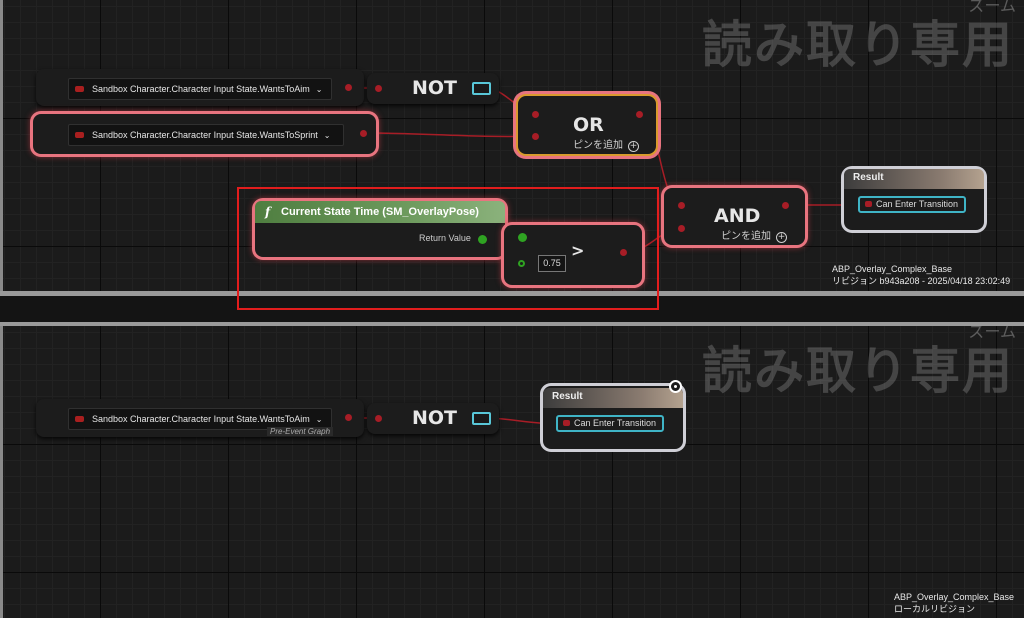 The width and height of the screenshot is (1024, 618). I want to click on wires-bottom, so click(454, 421).